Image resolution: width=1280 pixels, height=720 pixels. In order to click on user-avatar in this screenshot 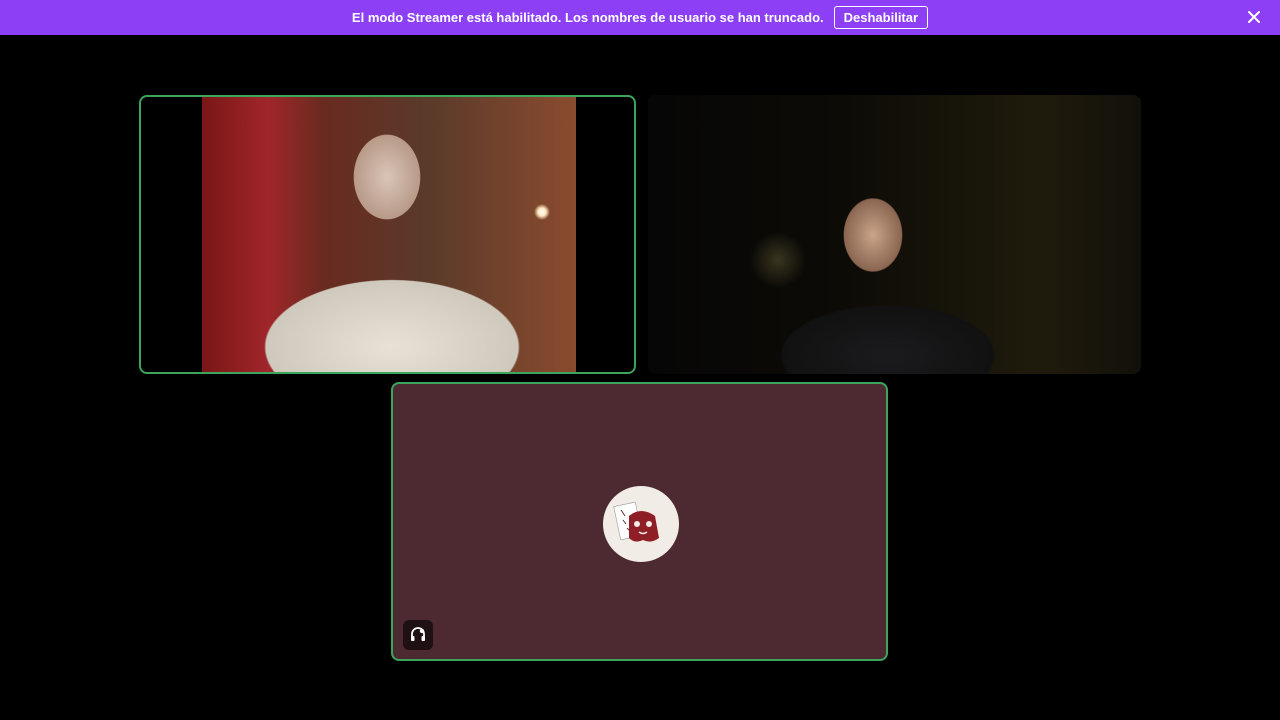, I will do `click(641, 524)`.